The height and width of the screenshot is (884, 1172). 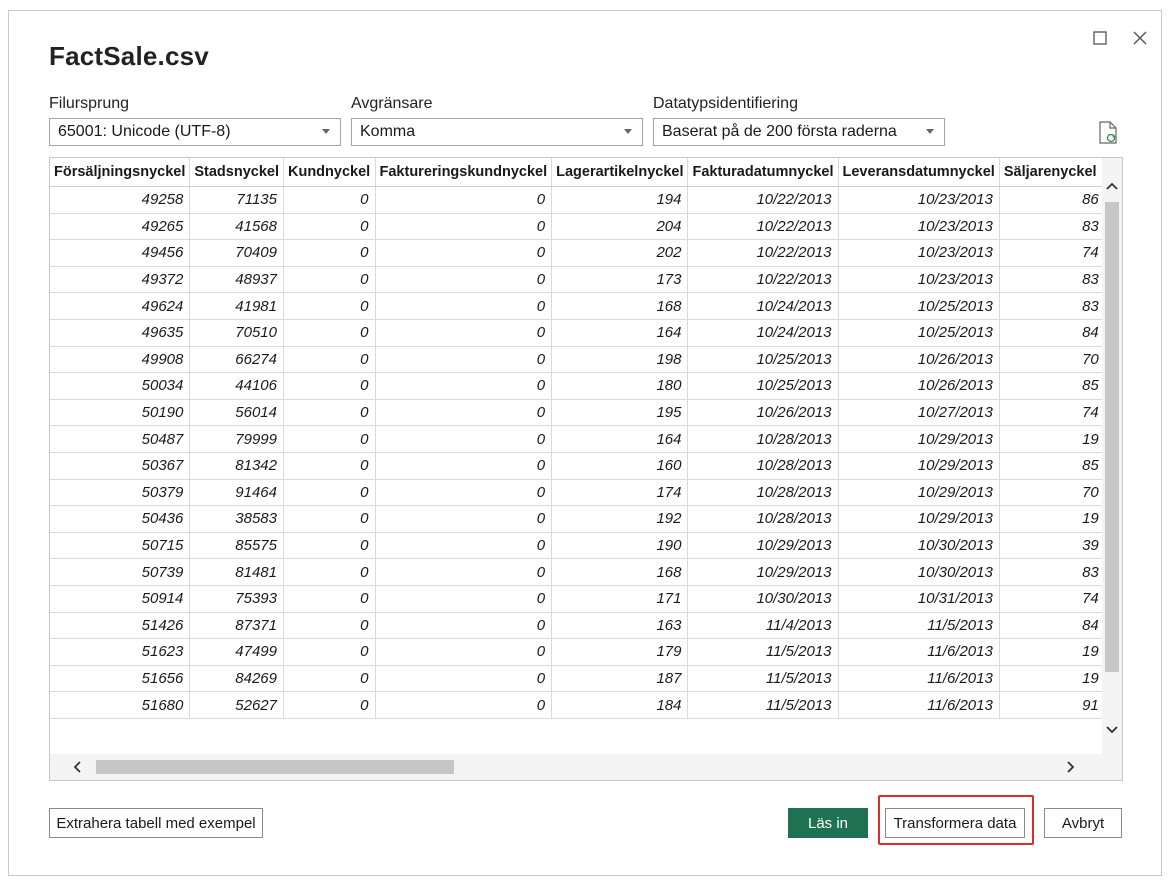 What do you see at coordinates (1112, 437) in the screenshot?
I see `vertical-scroll-thumb` at bounding box center [1112, 437].